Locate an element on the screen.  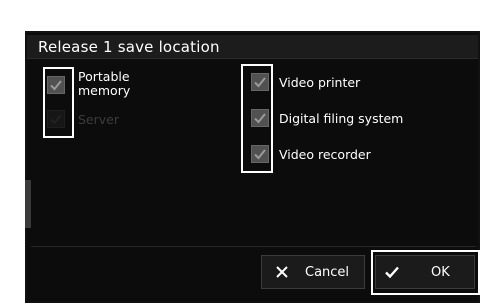
dialog-title: Release 1 save location is located at coordinates (129, 47).